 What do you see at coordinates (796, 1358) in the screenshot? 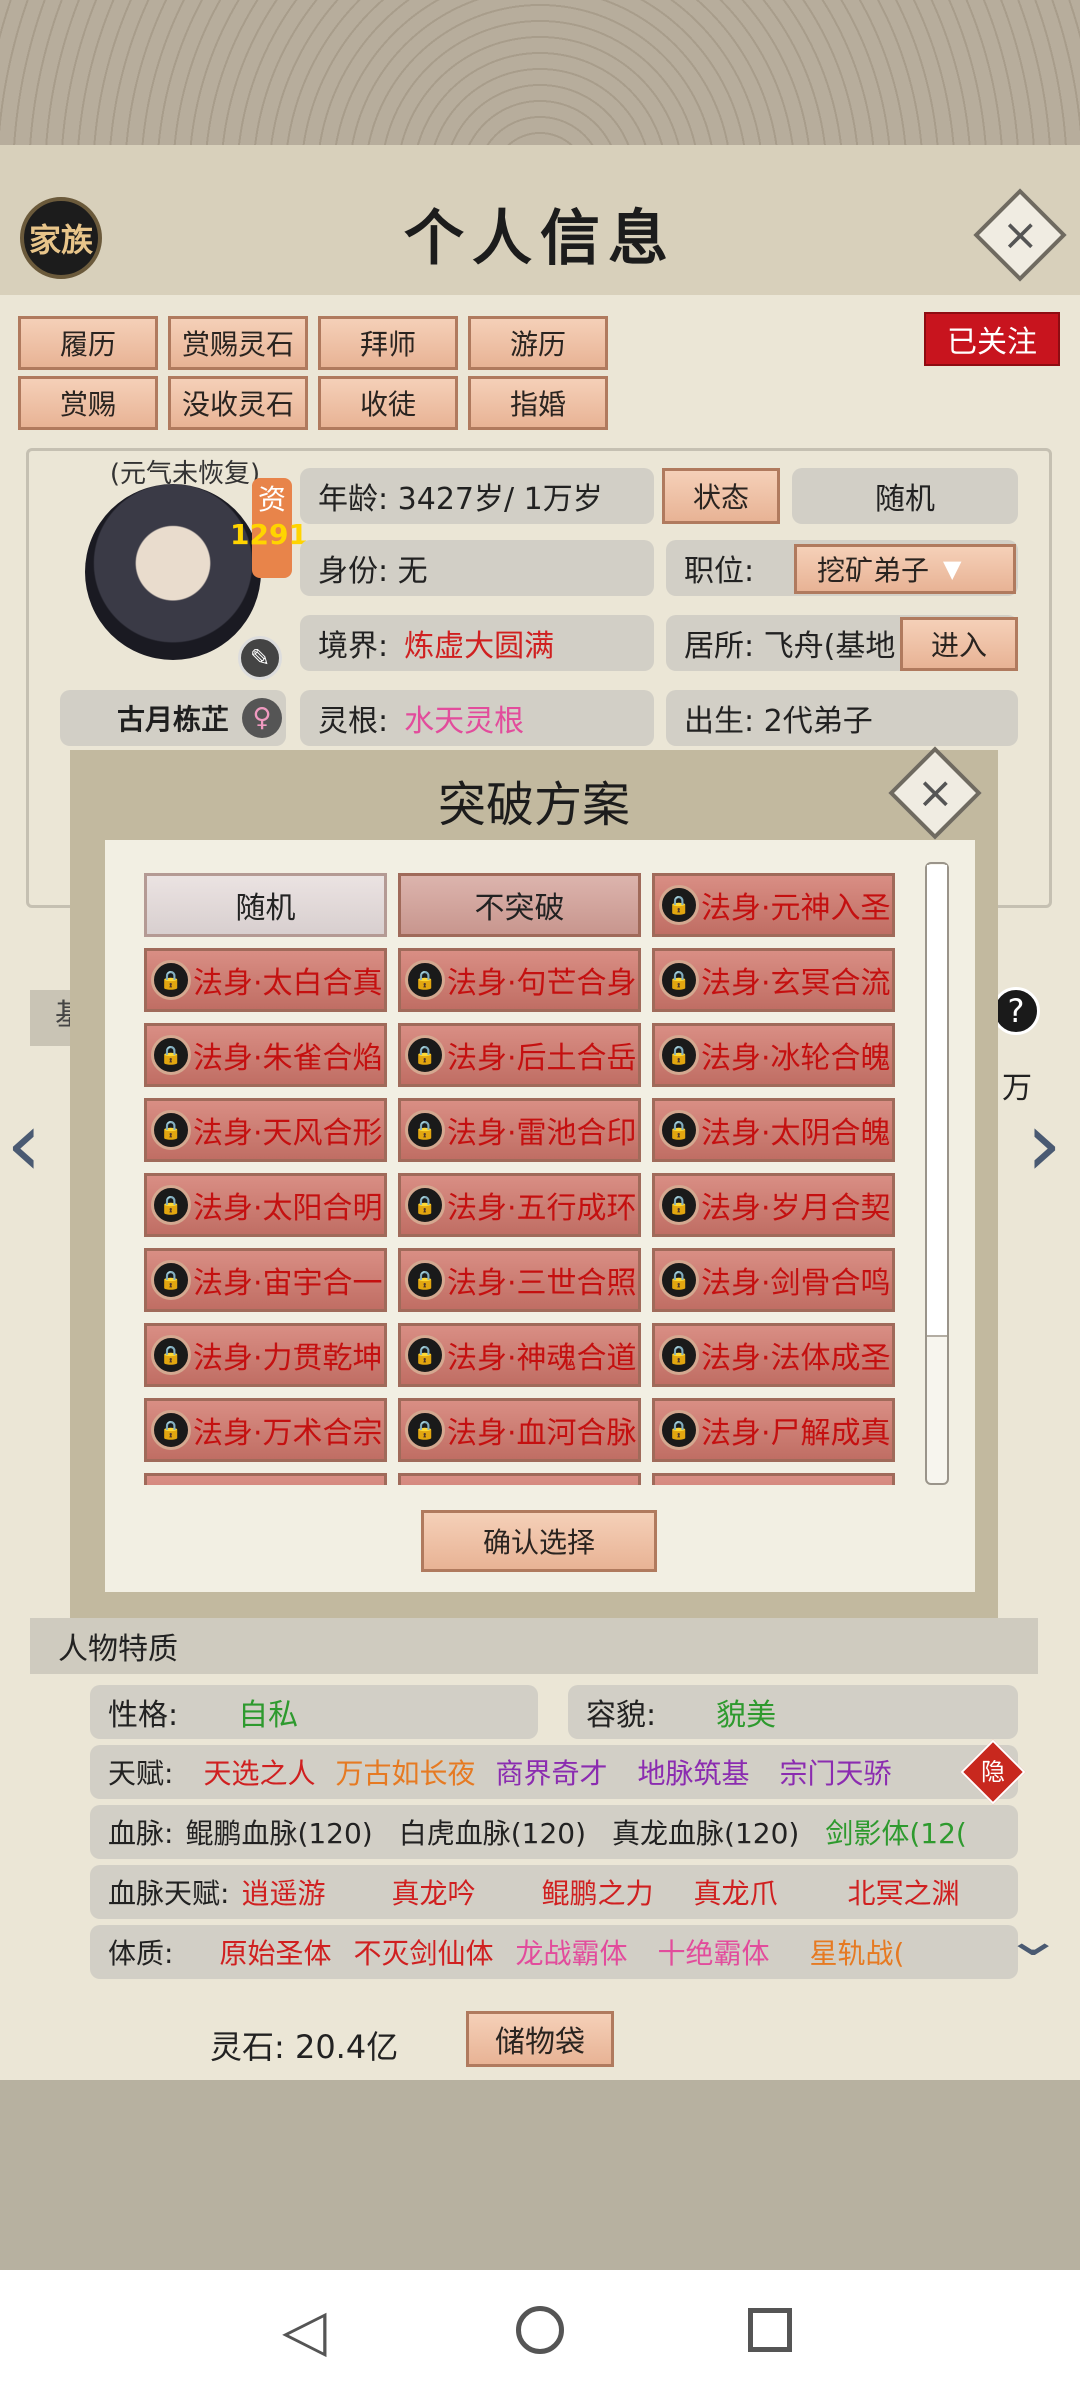
I see `option-label: 法身·法体成圣` at bounding box center [796, 1358].